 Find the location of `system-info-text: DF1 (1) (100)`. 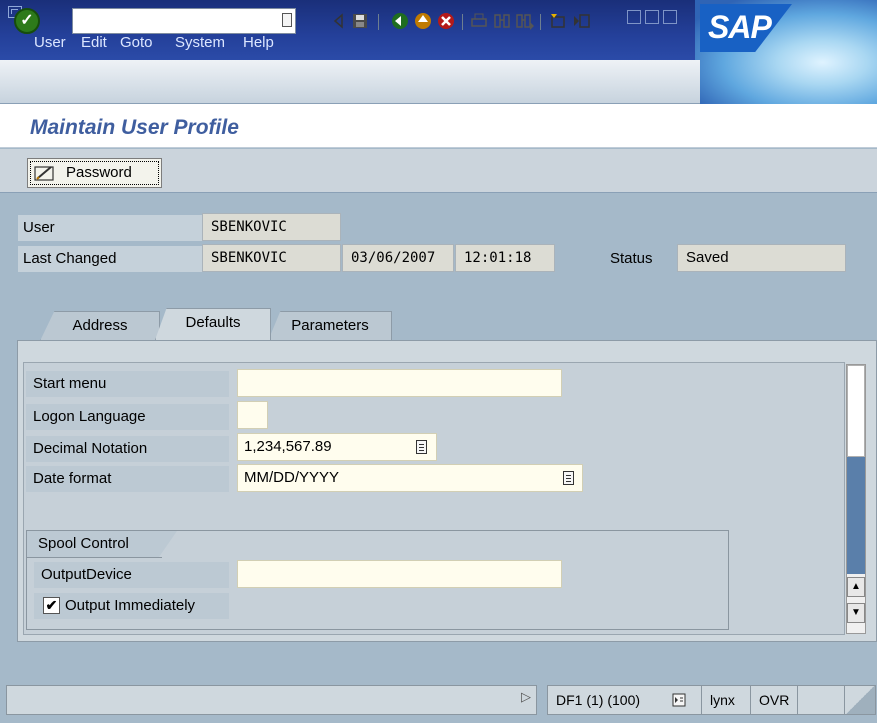

system-info-text: DF1 (1) (100) is located at coordinates (598, 700).